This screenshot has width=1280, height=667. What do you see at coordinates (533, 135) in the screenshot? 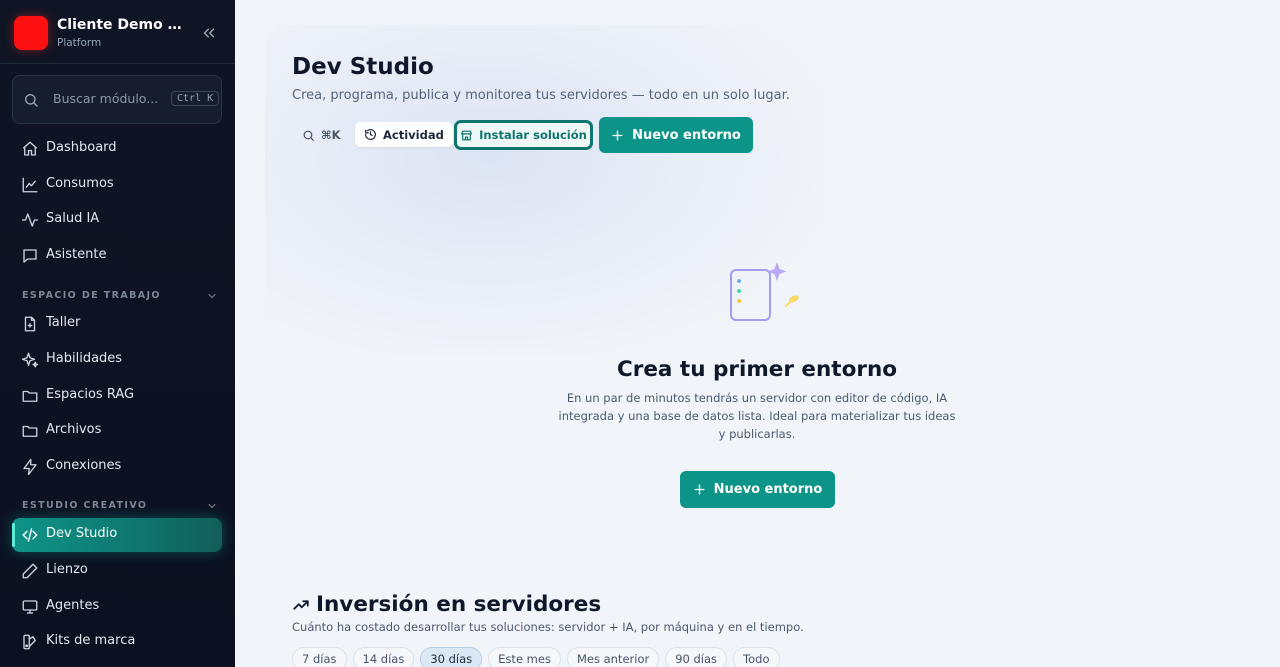
I see `install-solution-label: Instalar solución` at bounding box center [533, 135].